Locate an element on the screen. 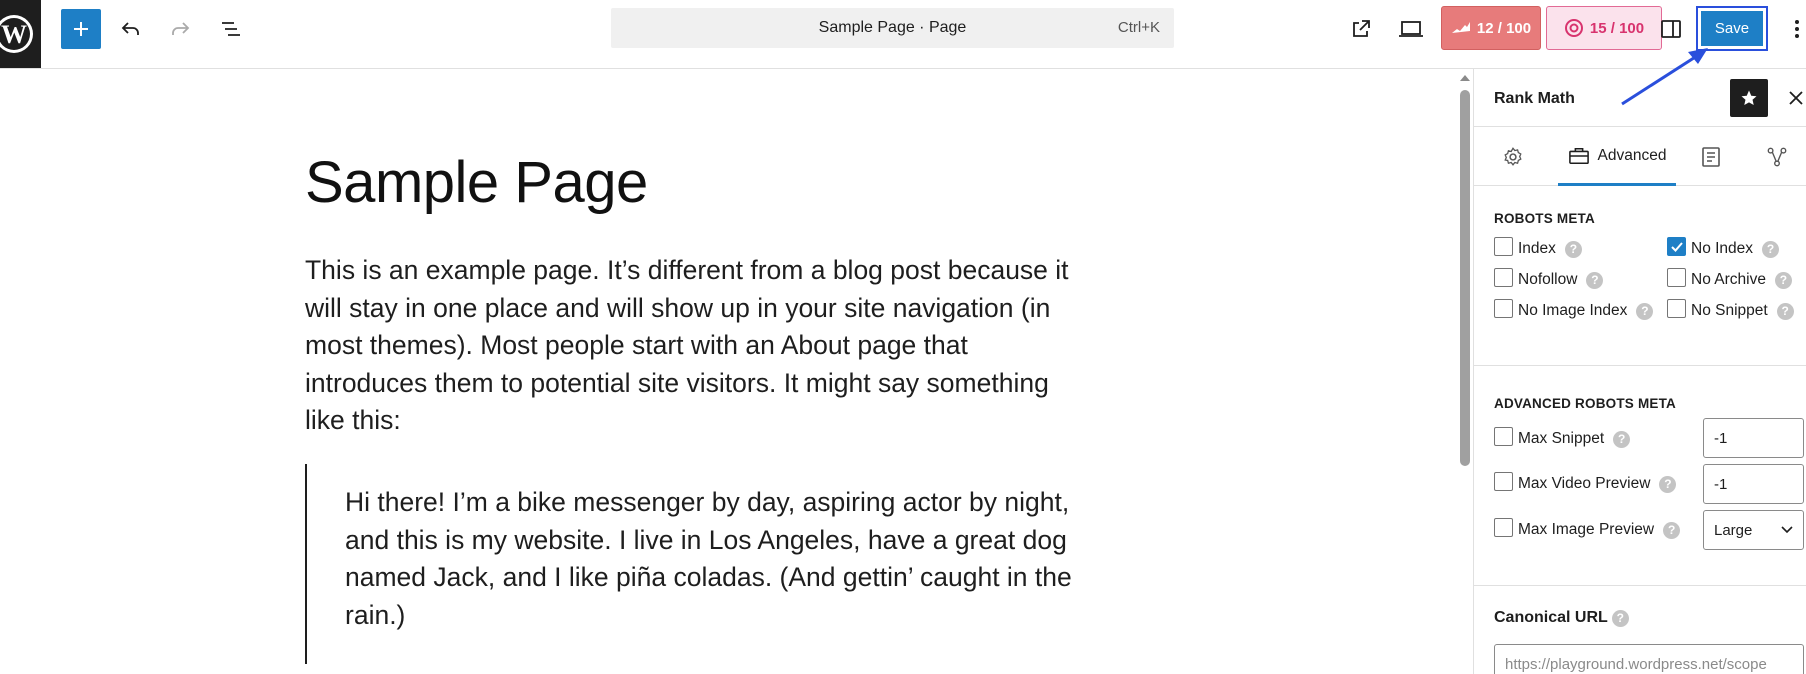 Image resolution: width=1806 pixels, height=674 pixels. checkmark-icon is located at coordinates (1676, 246).